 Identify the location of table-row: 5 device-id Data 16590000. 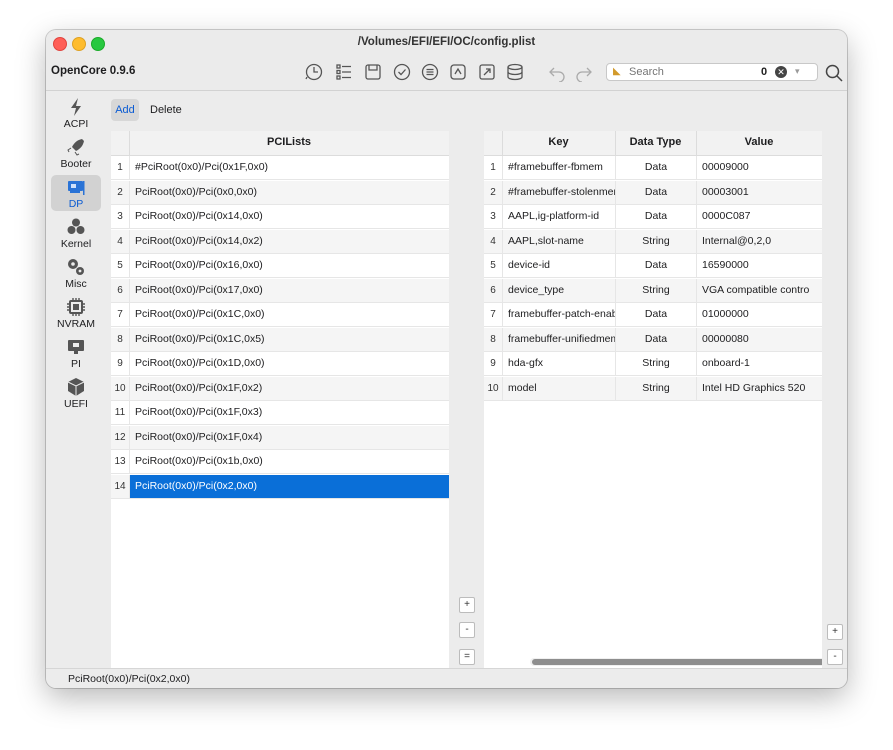
(653, 266).